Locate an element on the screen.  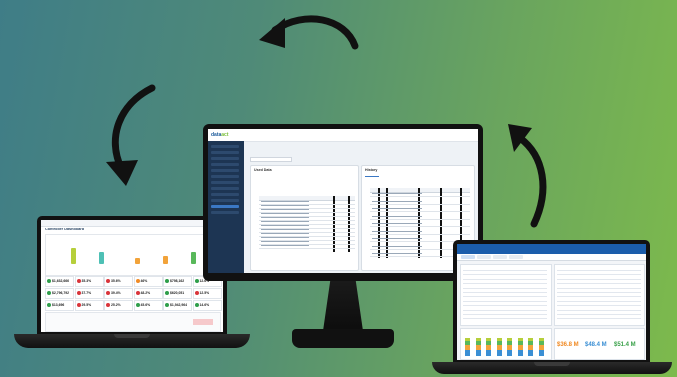
kpi-value: 45.6% is located at coordinates (145, 305).